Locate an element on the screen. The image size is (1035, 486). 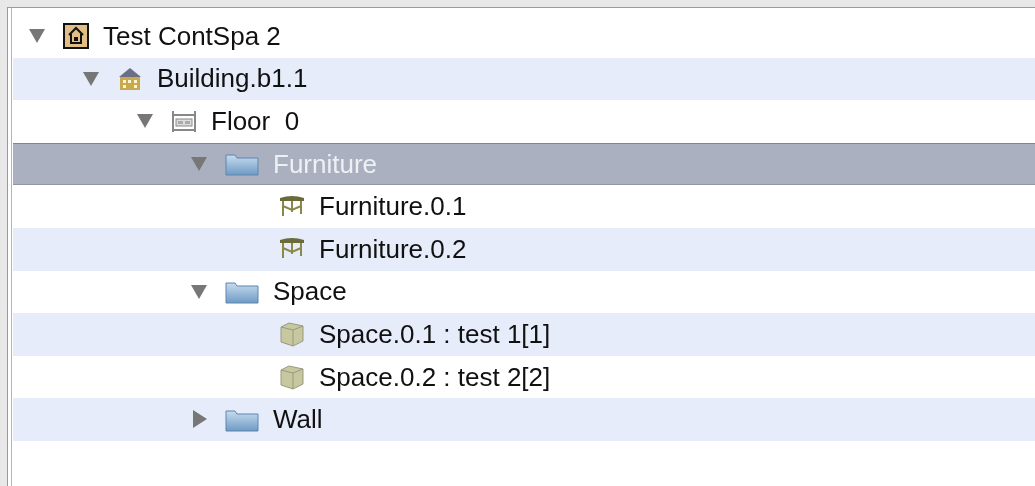
tree-row: Space.0.1 : test 1[1] is located at coordinates (524, 334).